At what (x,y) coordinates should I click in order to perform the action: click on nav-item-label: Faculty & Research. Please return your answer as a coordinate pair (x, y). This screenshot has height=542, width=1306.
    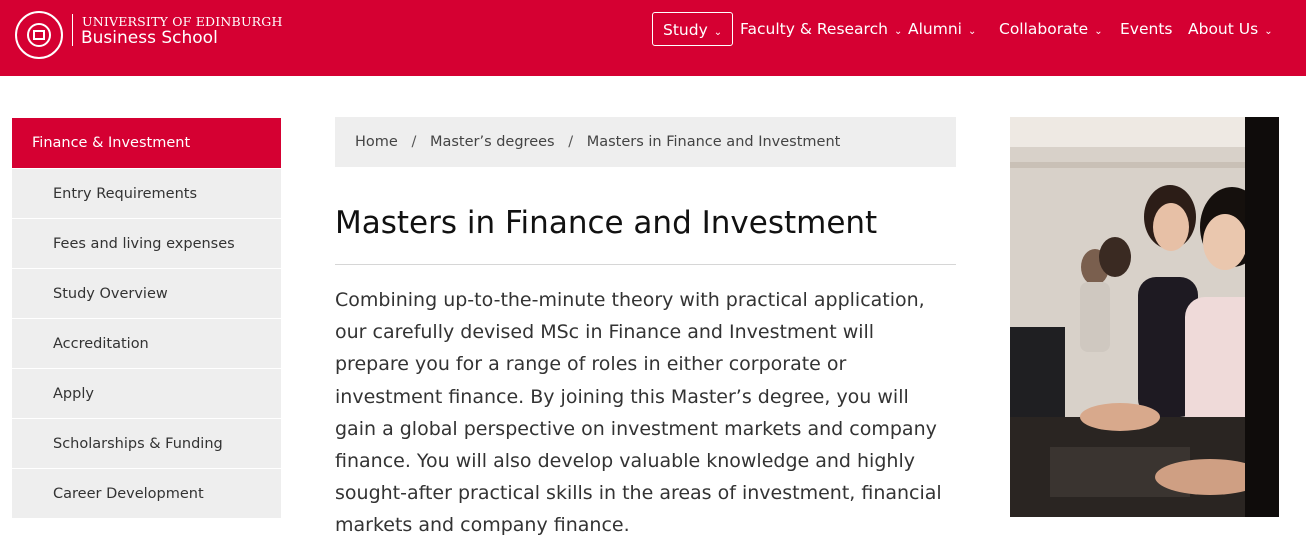
    Looking at the image, I should click on (814, 29).